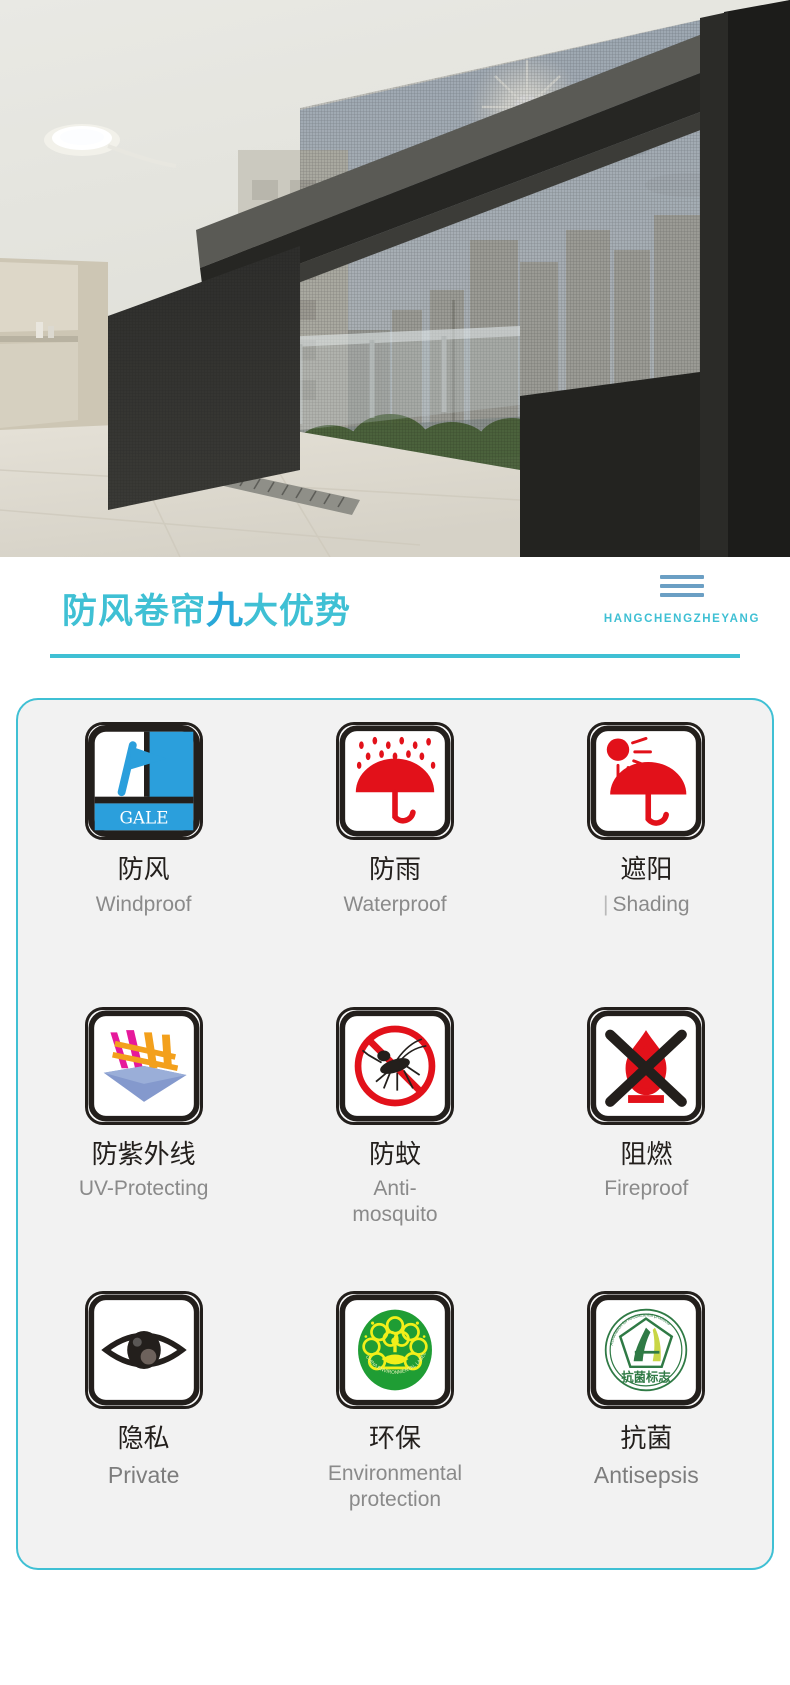 This screenshot has width=790, height=1685. I want to click on shading-prefix-bar: |, so click(606, 904).